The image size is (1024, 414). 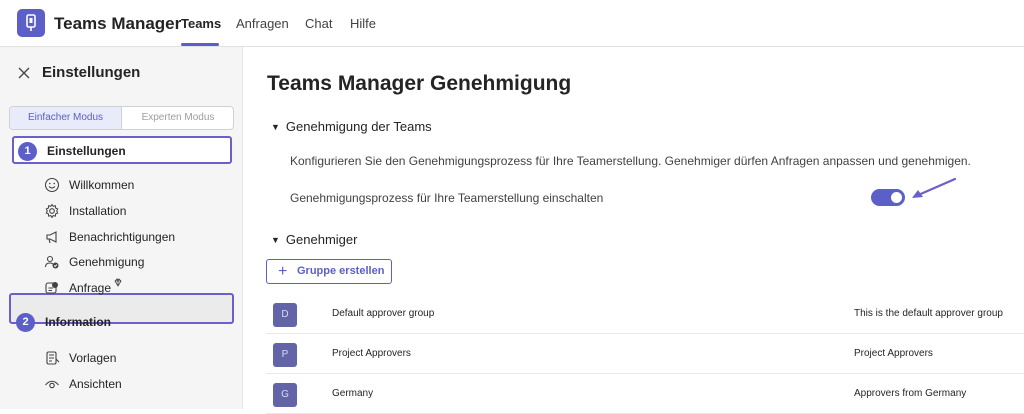 I want to click on step-einstellungen: 1 Einstellungen, so click(x=122, y=150).